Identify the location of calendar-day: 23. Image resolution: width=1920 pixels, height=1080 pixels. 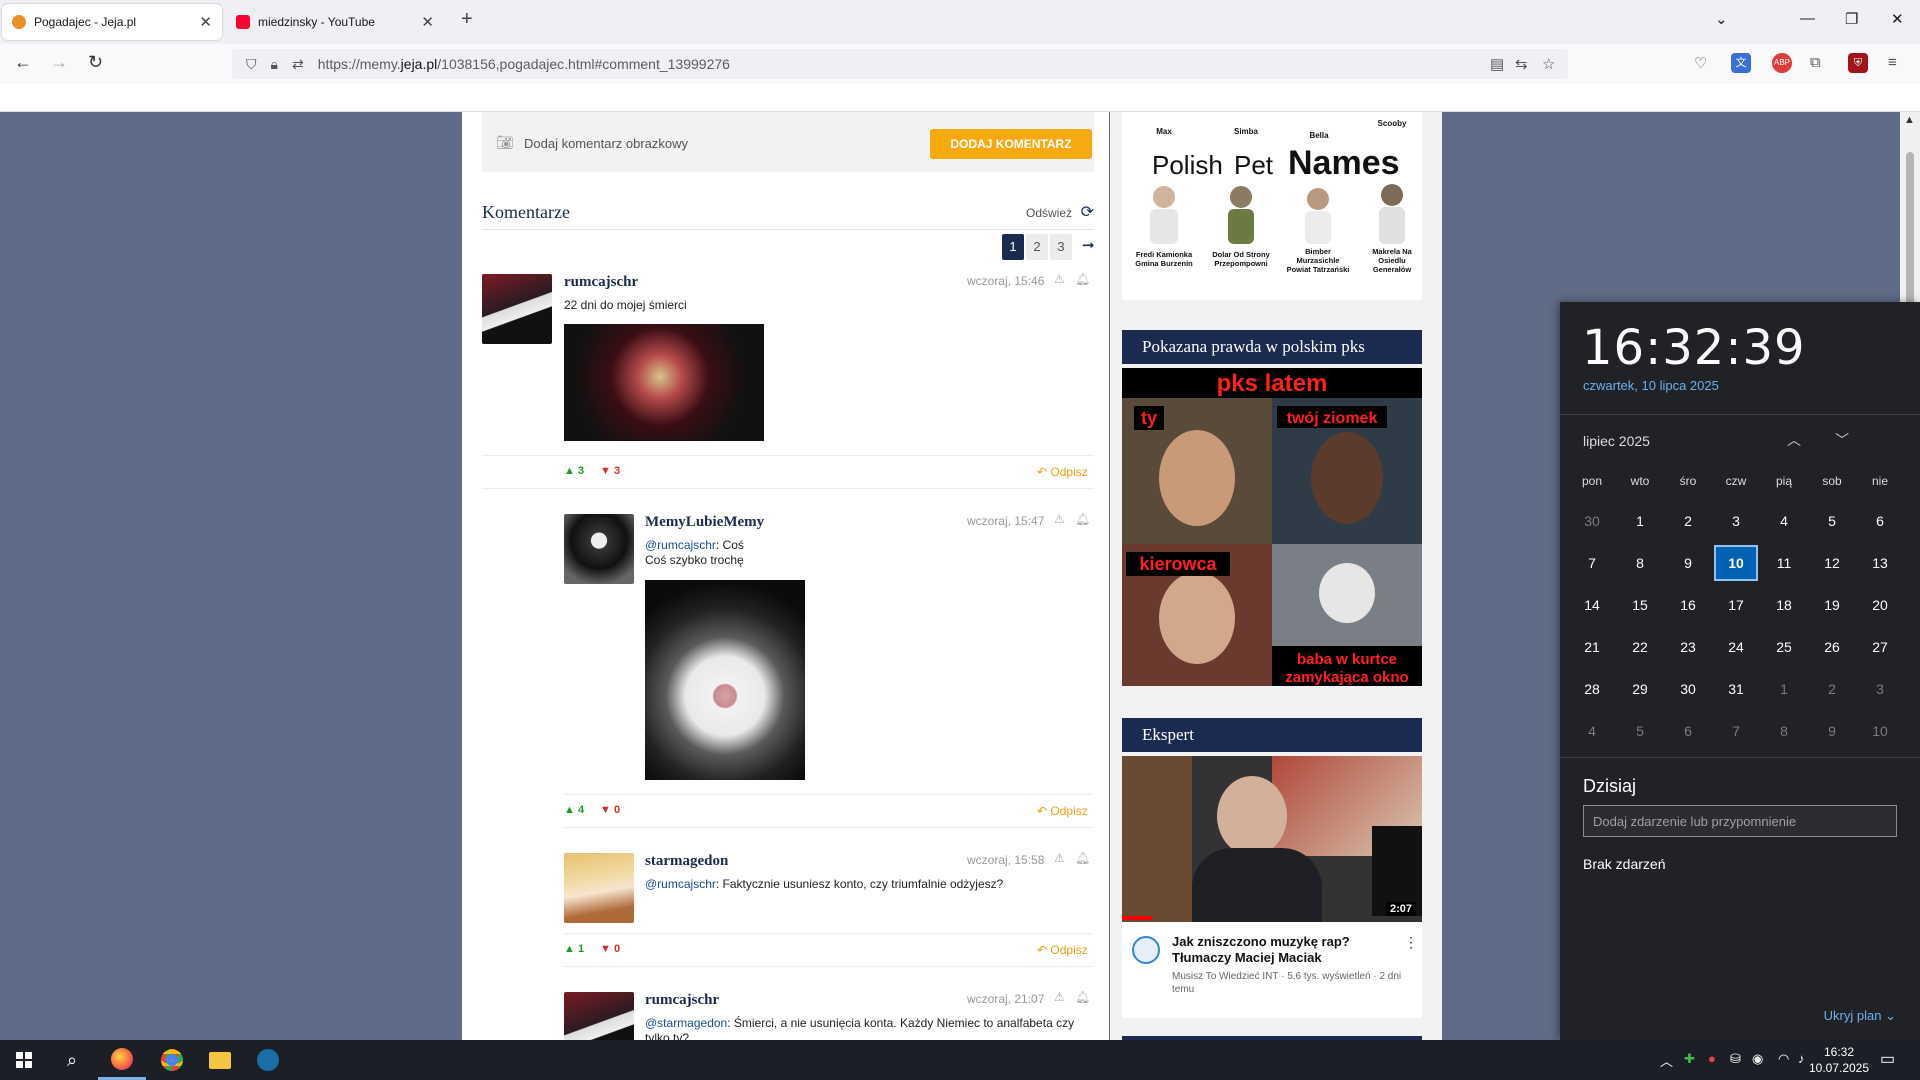
(1688, 647).